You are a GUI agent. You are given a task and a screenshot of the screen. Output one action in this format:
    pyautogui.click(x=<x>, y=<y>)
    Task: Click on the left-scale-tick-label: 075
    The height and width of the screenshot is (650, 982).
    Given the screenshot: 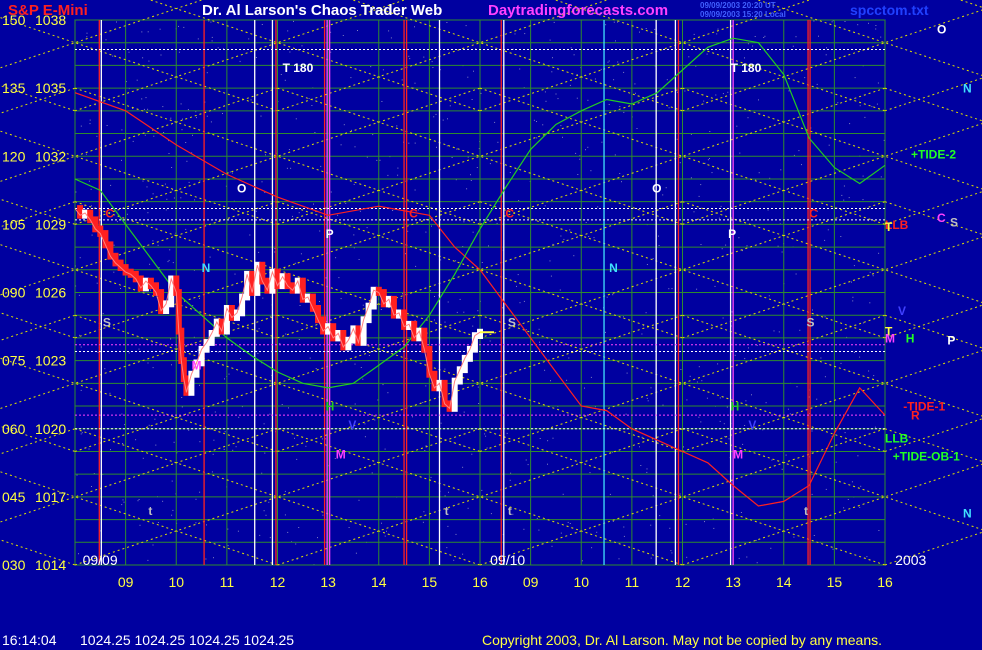 What is the action you would take?
    pyautogui.click(x=14, y=361)
    